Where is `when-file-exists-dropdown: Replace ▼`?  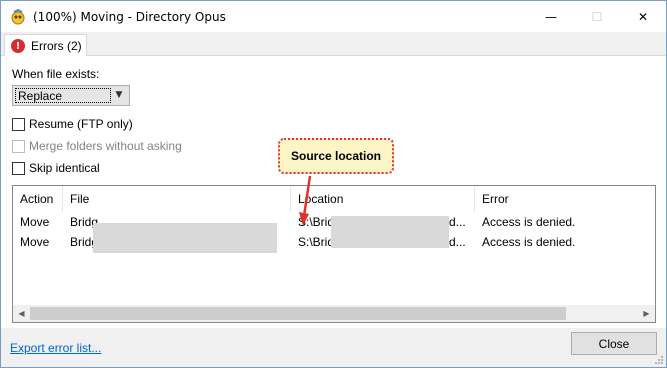
when-file-exists-dropdown: Replace ▼ is located at coordinates (71, 95).